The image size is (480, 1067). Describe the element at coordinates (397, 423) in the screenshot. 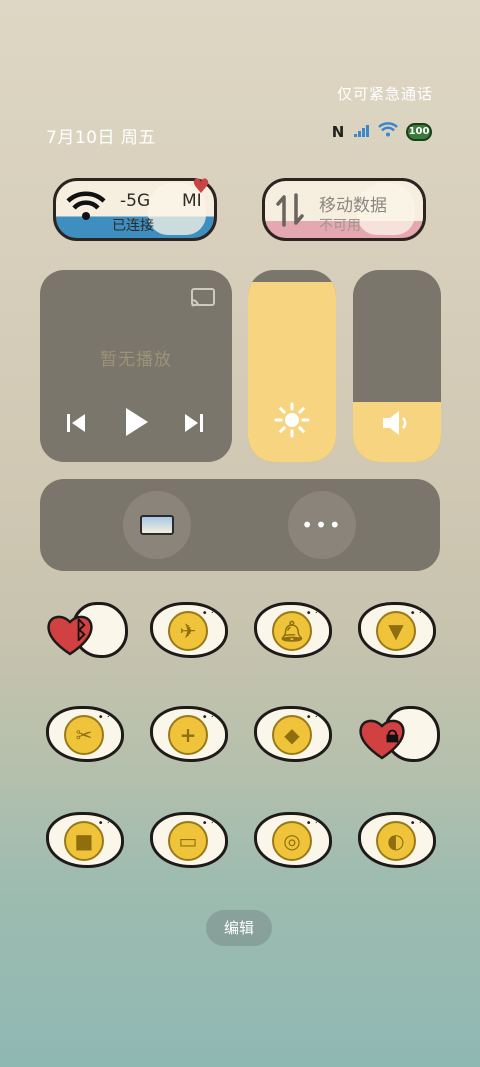

I see `speaker-icon` at that location.